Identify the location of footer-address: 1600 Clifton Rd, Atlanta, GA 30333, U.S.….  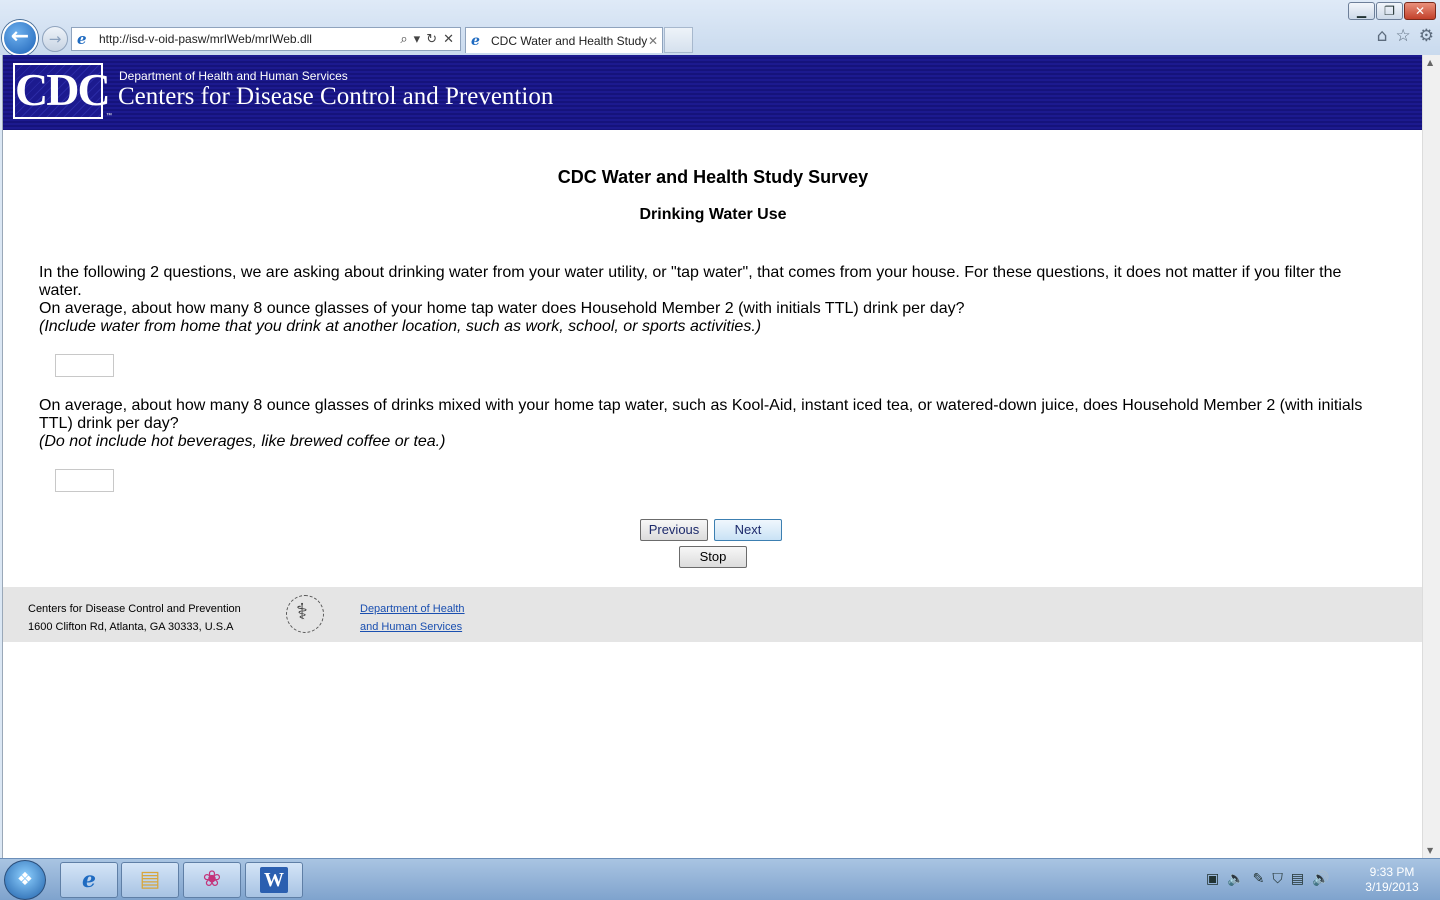
(131, 627).